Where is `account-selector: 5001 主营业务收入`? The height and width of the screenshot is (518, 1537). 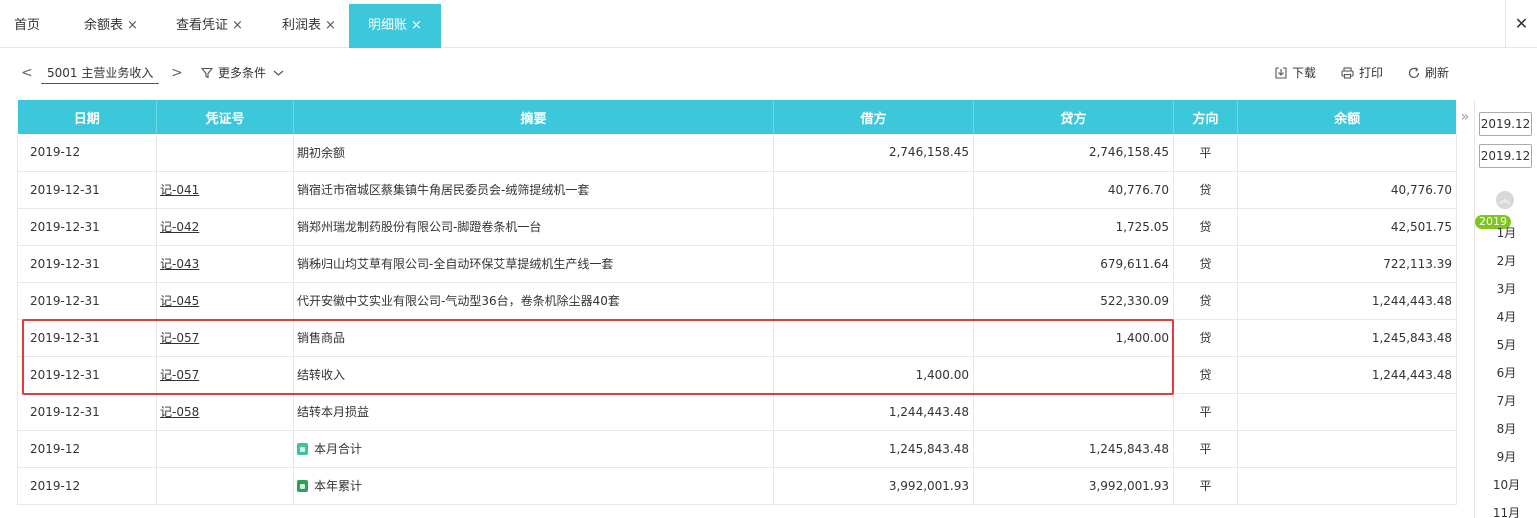
account-selector: 5001 主营业务收入 is located at coordinates (100, 73).